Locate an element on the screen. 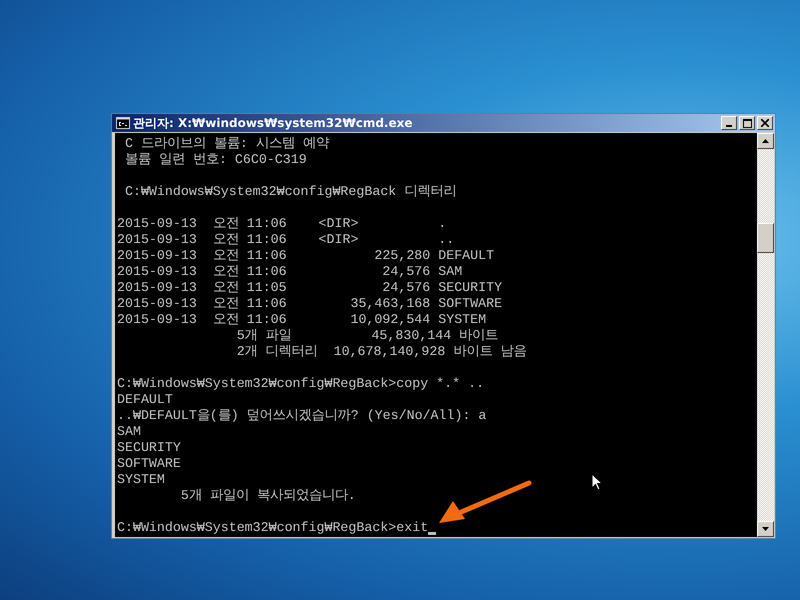  up-arrow-icon is located at coordinates (765, 141).